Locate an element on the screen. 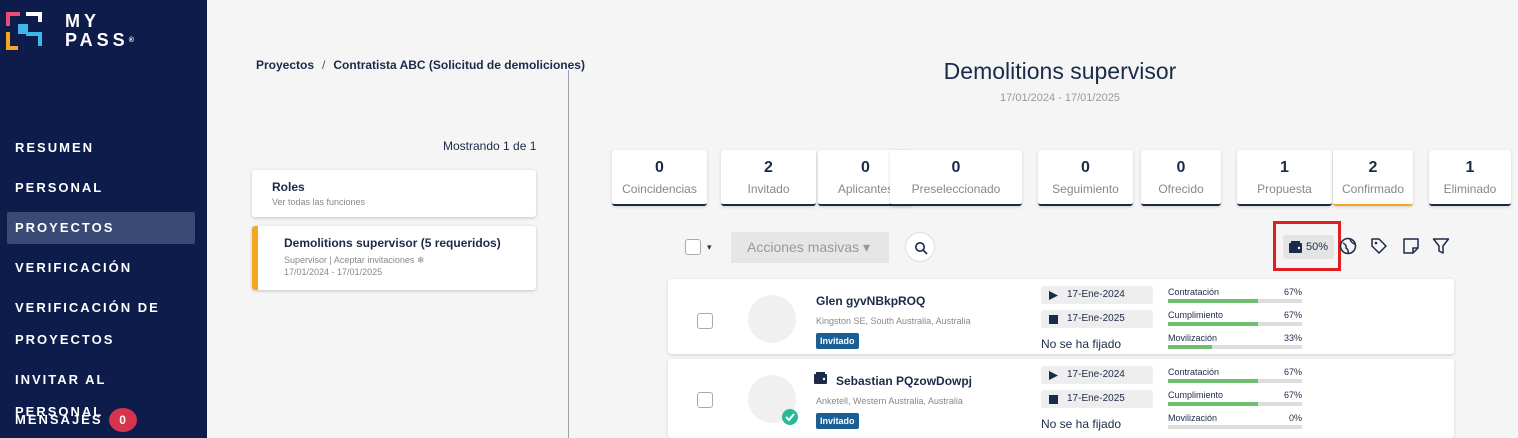  wallet-icon is located at coordinates (820, 378).